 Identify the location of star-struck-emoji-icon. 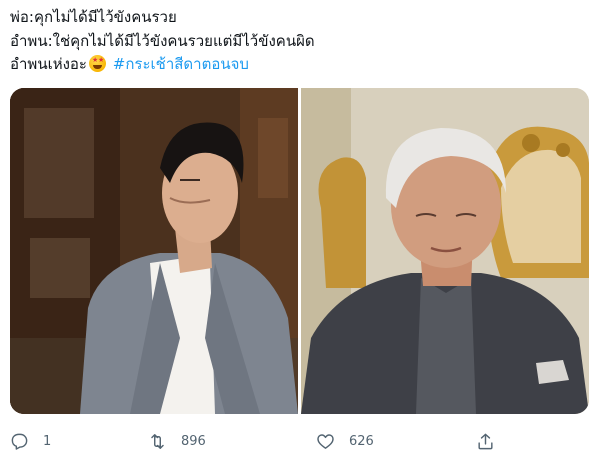
(97, 63).